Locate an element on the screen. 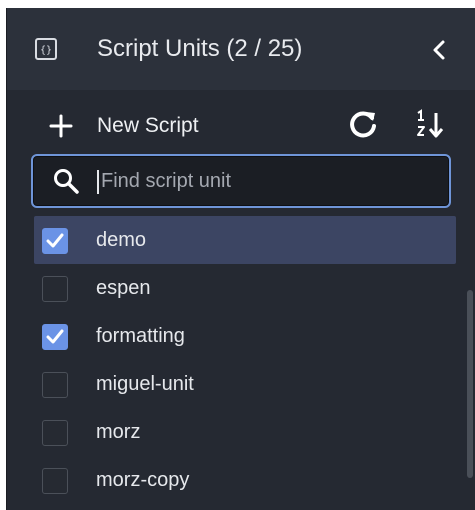 The height and width of the screenshot is (510, 475). list-item: formatting is located at coordinates (245, 336).